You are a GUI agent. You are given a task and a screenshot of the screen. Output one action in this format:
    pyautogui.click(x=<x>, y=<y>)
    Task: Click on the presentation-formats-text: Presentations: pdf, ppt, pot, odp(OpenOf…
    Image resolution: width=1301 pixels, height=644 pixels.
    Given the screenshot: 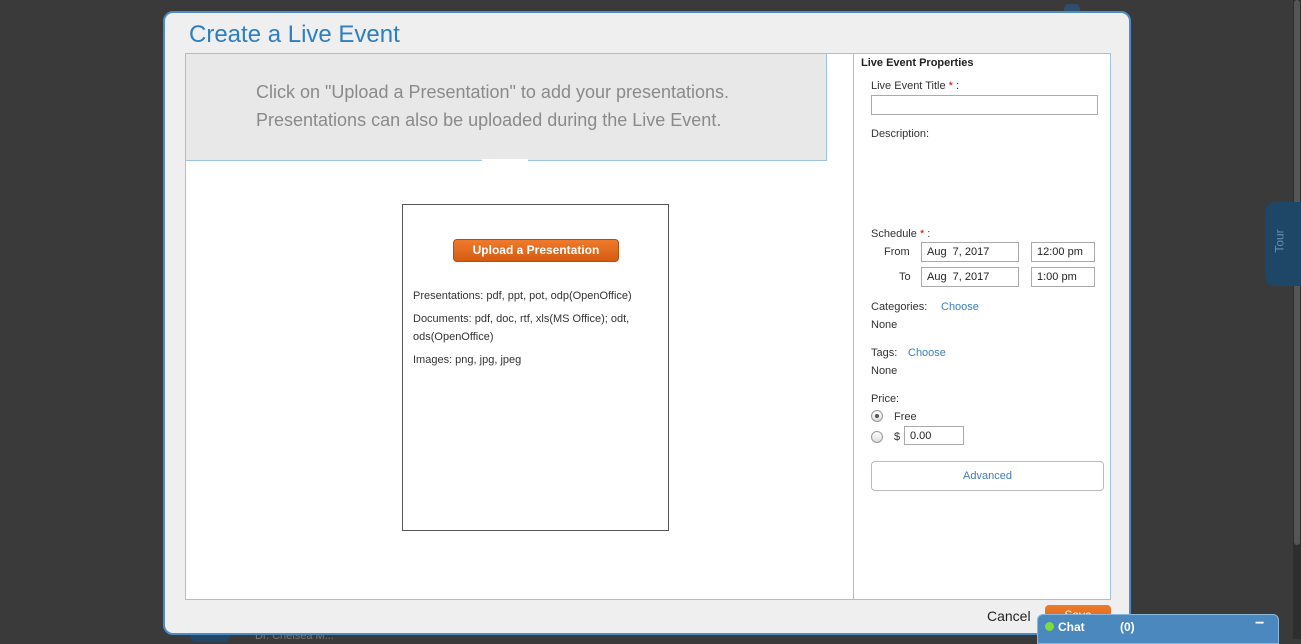 What is the action you would take?
    pyautogui.click(x=522, y=296)
    